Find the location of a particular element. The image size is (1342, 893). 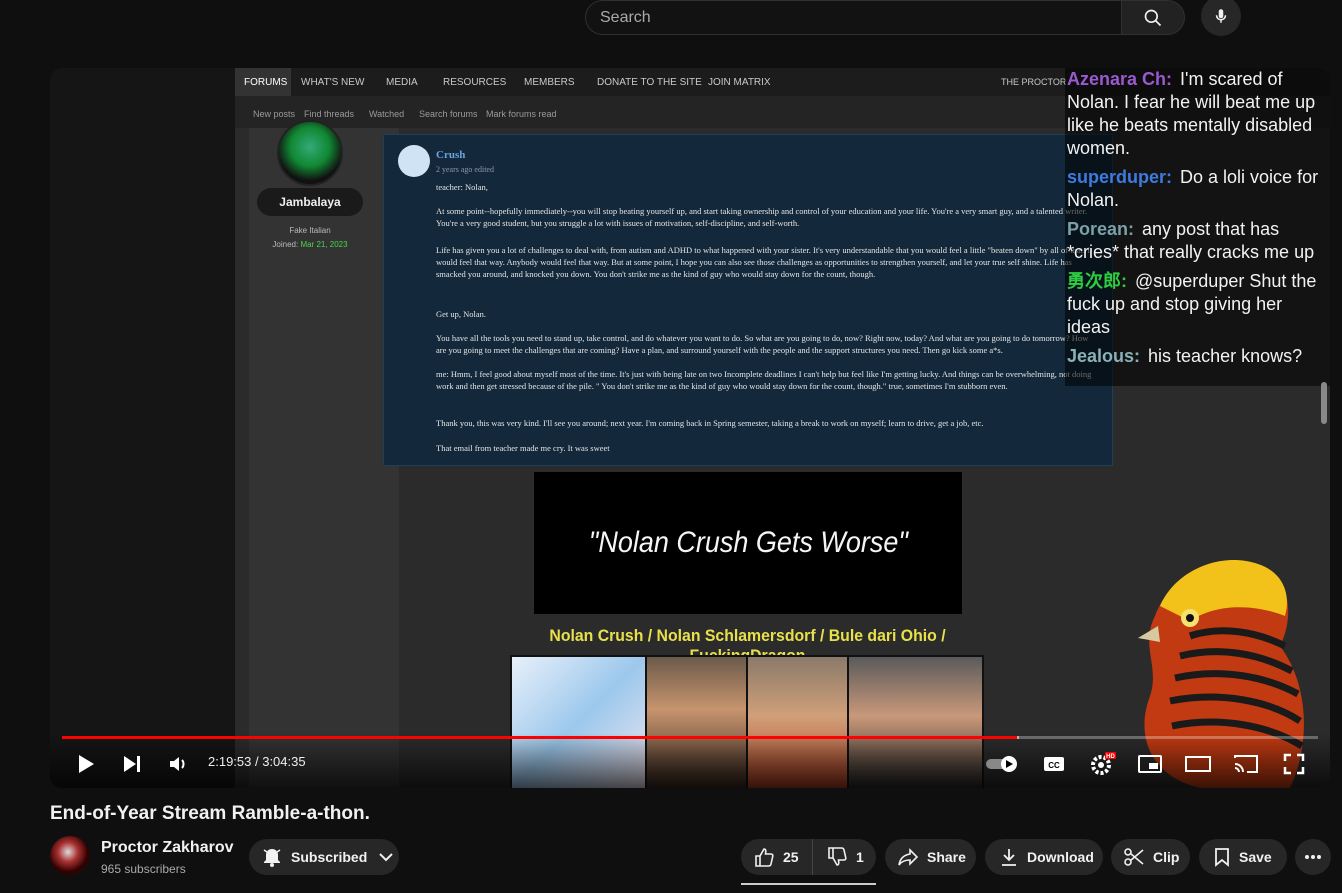

gear-icon: HD is located at coordinates (1103, 763).